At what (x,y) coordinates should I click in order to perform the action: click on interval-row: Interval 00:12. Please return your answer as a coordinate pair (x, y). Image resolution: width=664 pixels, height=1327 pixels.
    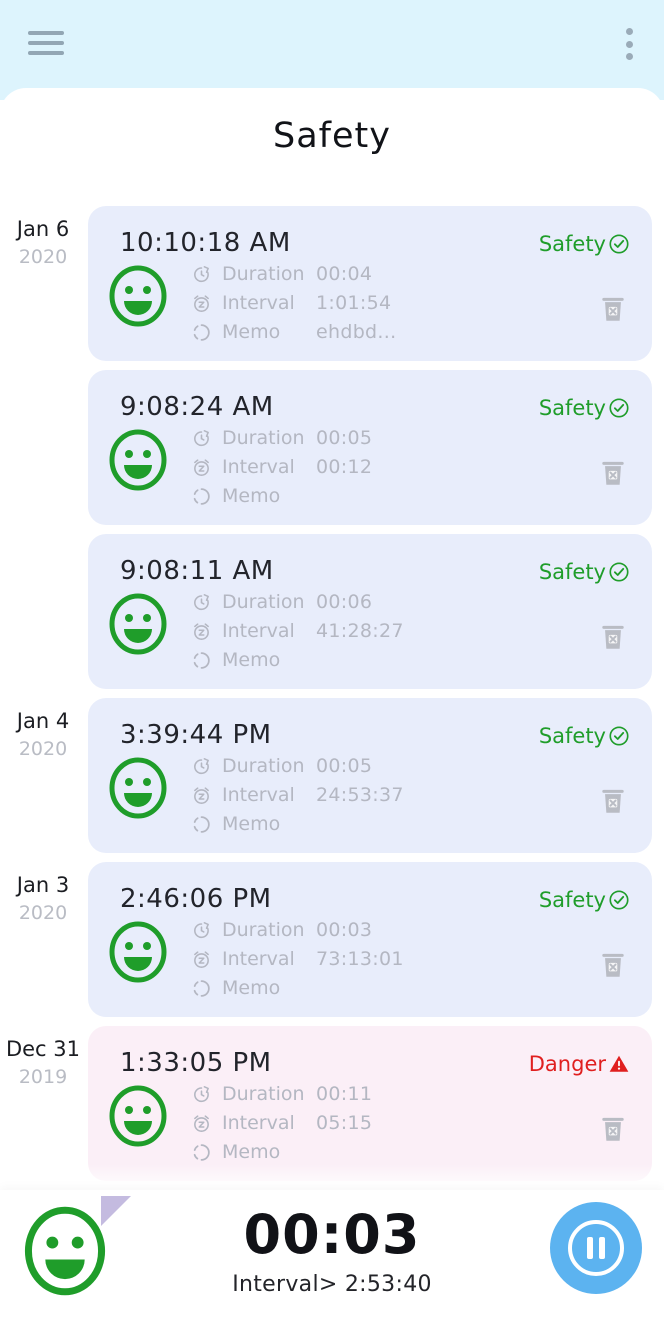
    Looking at the image, I should click on (280, 467).